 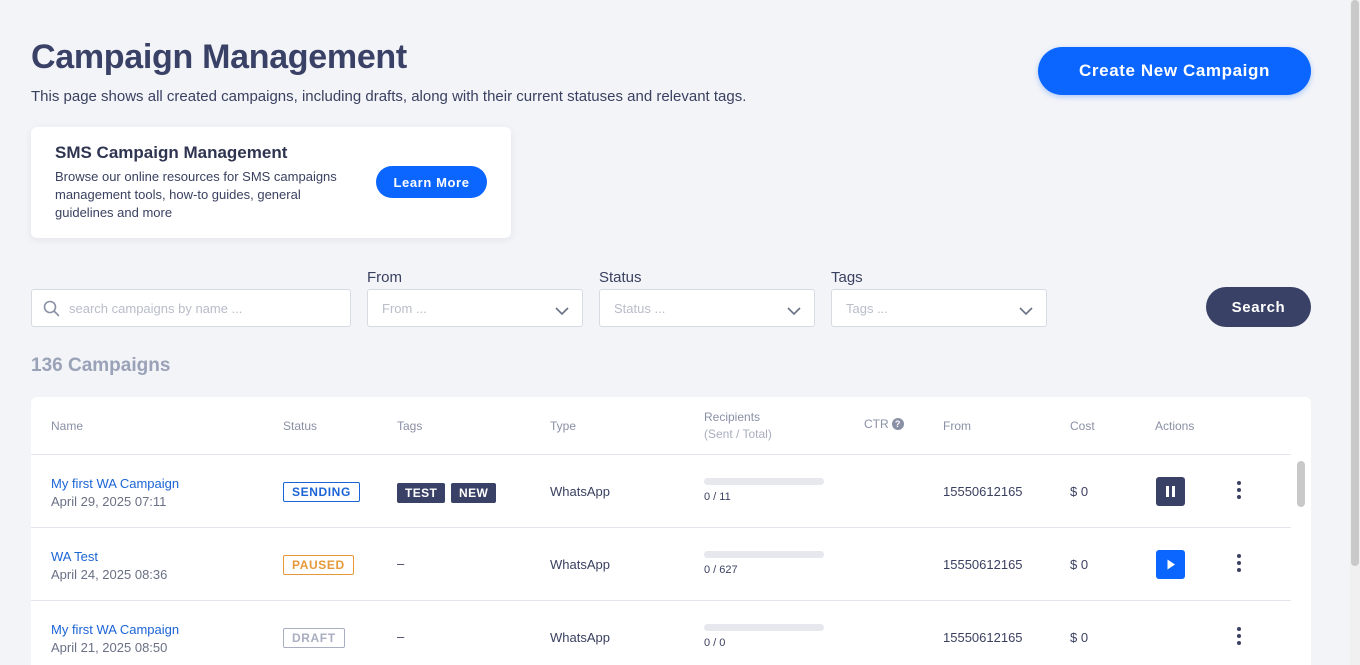 What do you see at coordinates (897, 424) in the screenshot?
I see `help-icon: ?` at bounding box center [897, 424].